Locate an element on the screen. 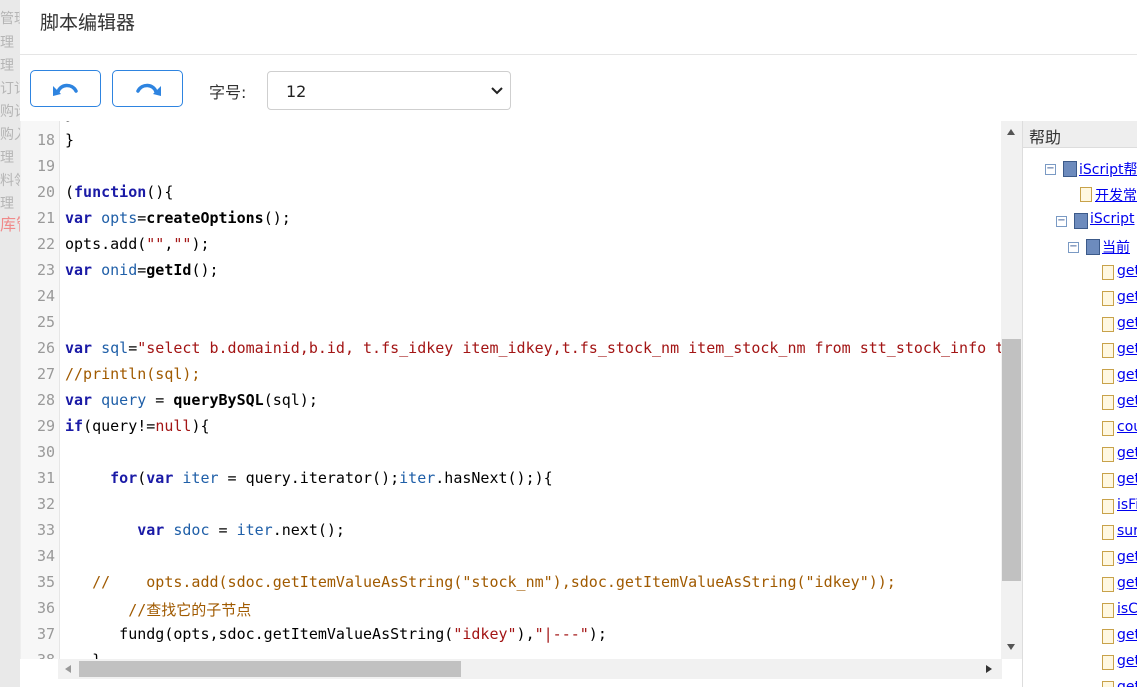 This screenshot has width=1137, height=687. chevron-down-icon is located at coordinates (497, 91).